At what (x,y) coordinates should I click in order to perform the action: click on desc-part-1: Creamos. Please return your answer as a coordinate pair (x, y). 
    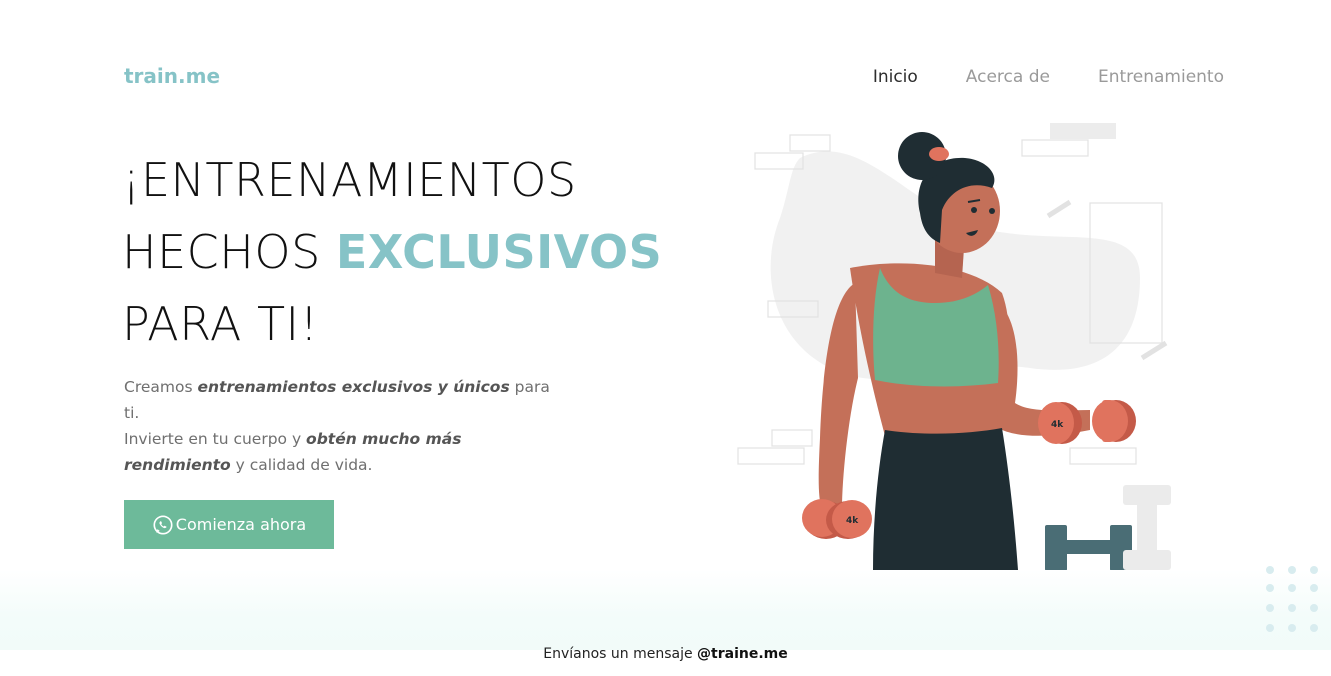
    Looking at the image, I should click on (161, 387).